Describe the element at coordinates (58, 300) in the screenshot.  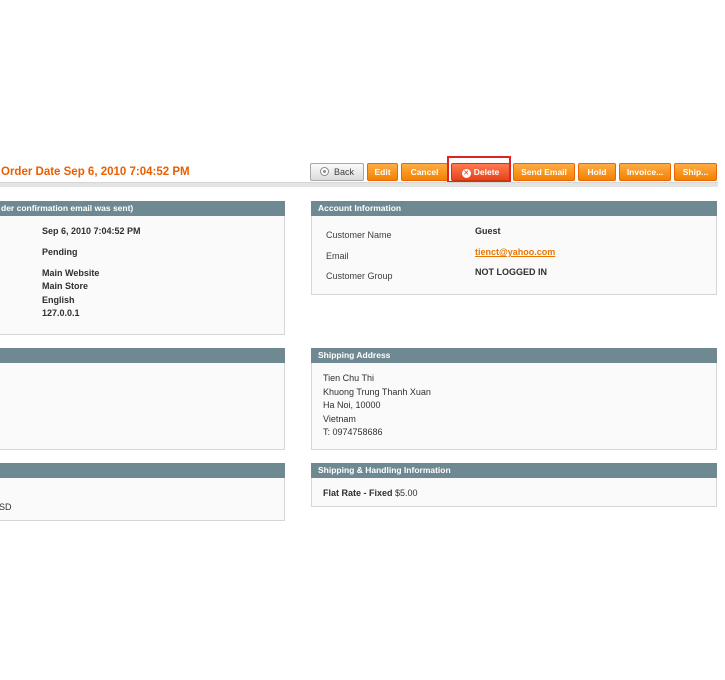
I see `store-view-value: English` at that location.